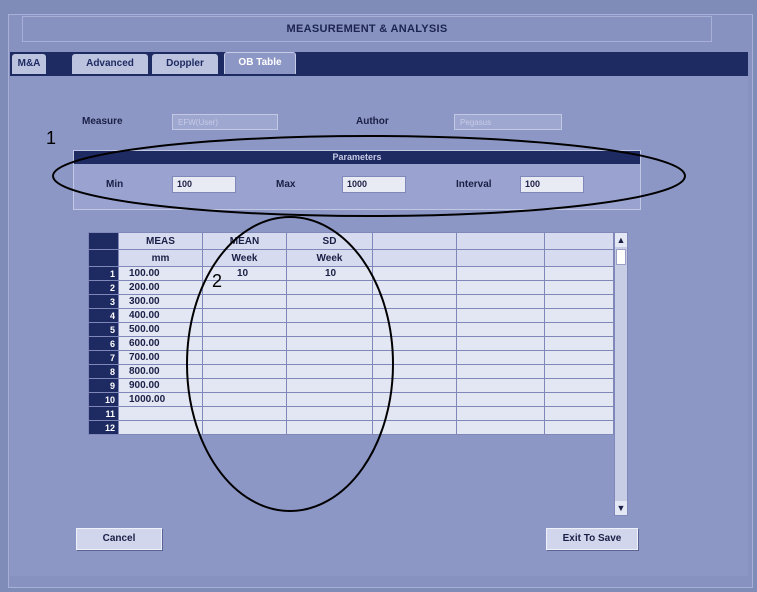 This screenshot has height=592, width=757. I want to click on tab-ob-table: OB Table, so click(260, 63).